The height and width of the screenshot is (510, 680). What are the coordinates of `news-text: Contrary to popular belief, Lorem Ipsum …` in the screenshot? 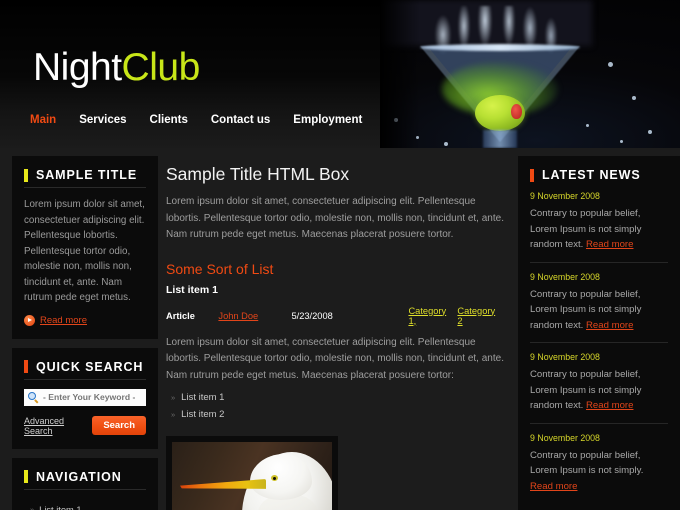 It's located at (587, 463).